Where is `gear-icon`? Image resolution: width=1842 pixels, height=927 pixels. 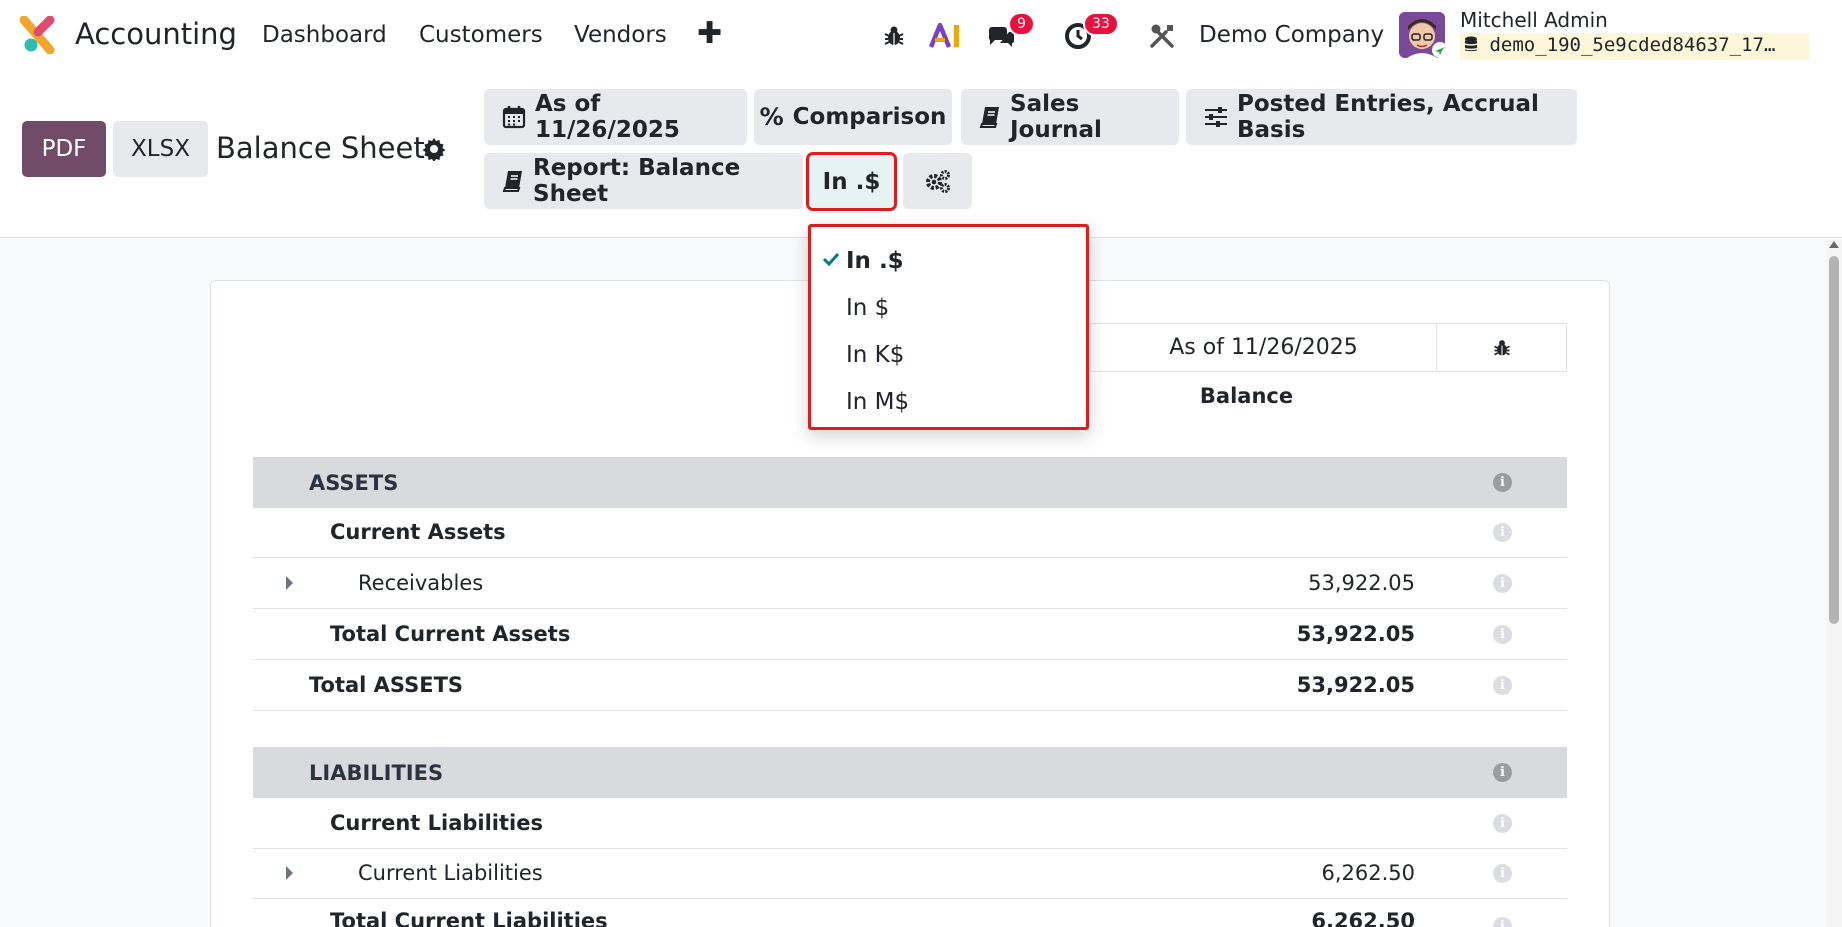
gear-icon is located at coordinates (434, 149).